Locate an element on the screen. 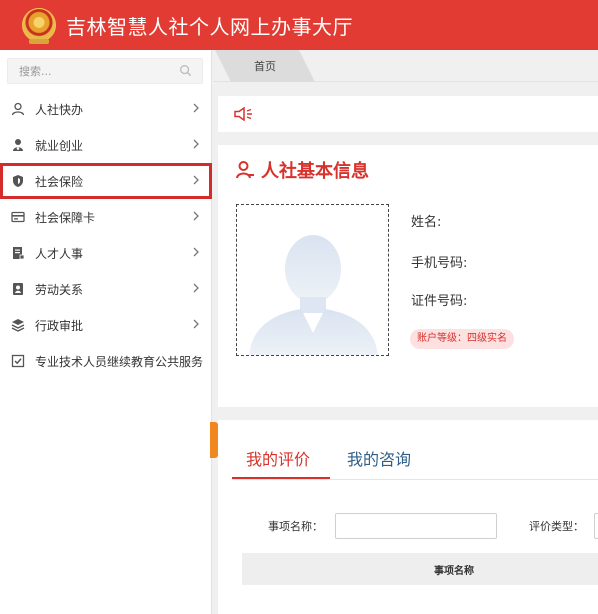 The image size is (598, 614). shield-icon is located at coordinates (18, 181).